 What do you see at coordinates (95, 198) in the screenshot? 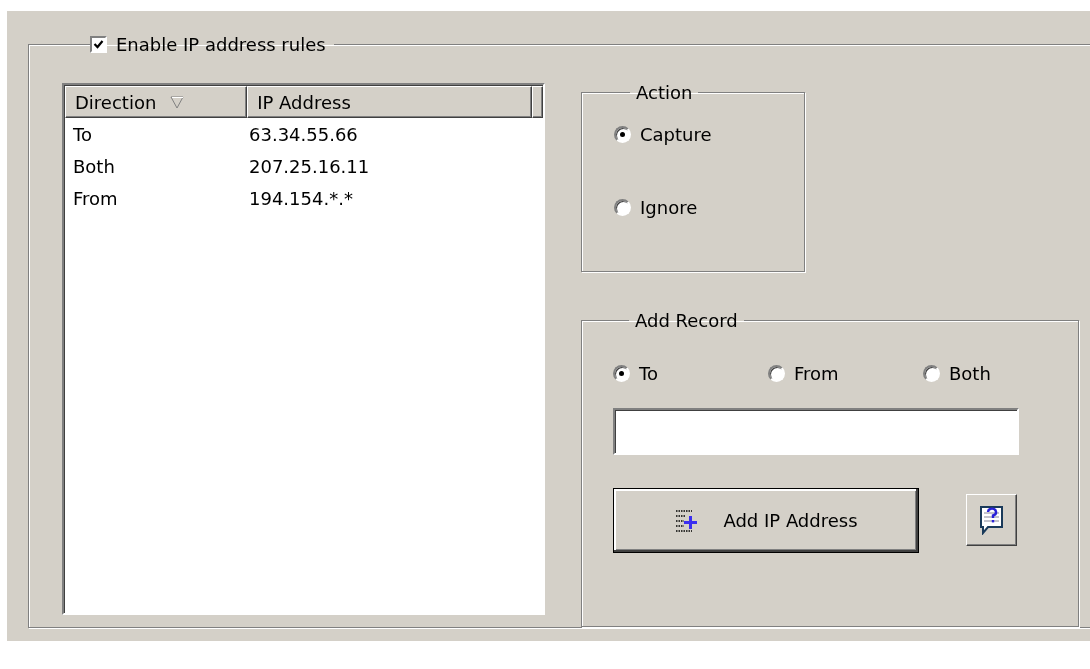
I see `direction-cell-text: From` at bounding box center [95, 198].